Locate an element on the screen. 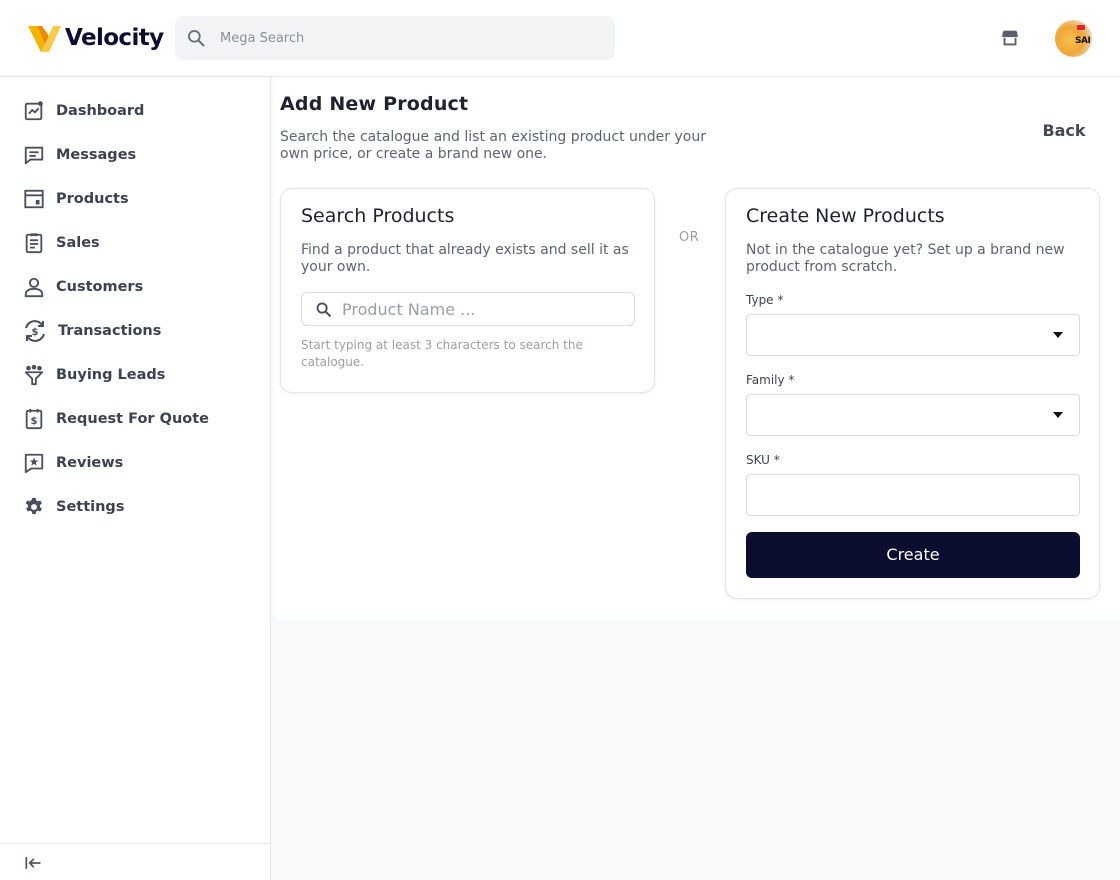 This screenshot has height=880, width=1120. settings-icon is located at coordinates (34, 507).